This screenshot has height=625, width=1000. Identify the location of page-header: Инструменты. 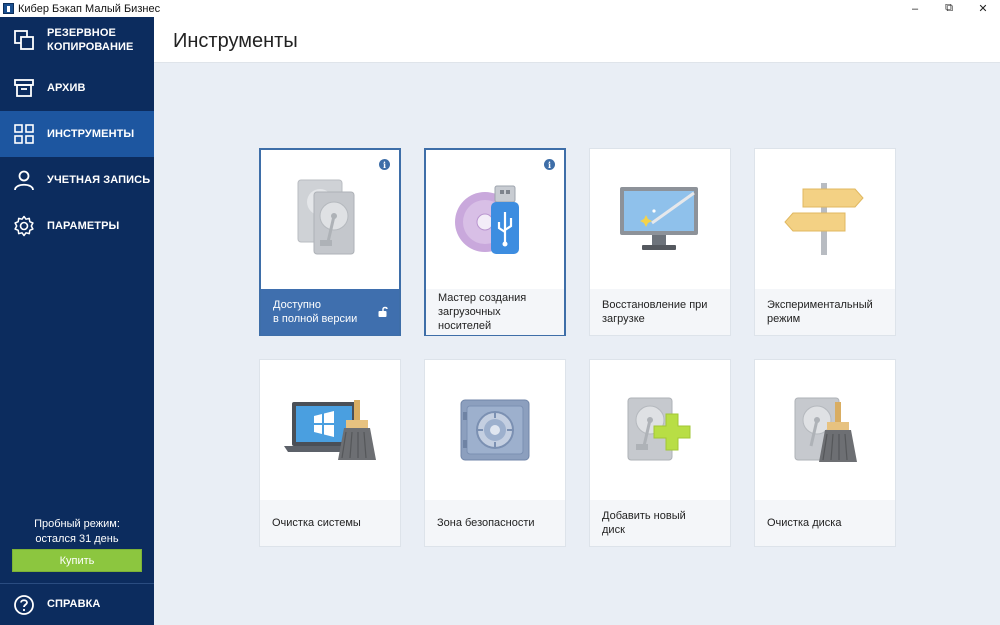
(577, 40).